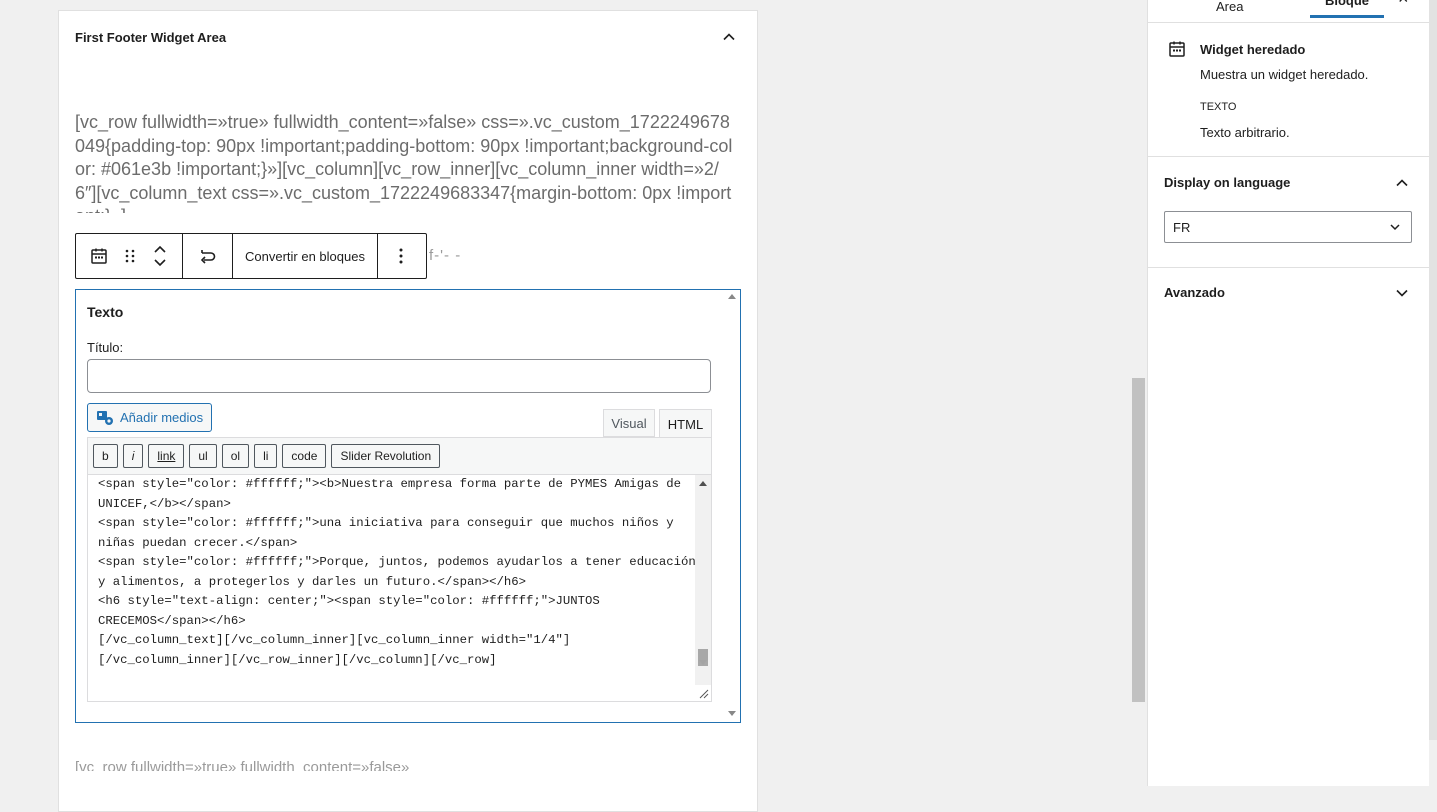  What do you see at coordinates (1194, 292) in the screenshot?
I see `advanced-panel-title: Avanzado` at bounding box center [1194, 292].